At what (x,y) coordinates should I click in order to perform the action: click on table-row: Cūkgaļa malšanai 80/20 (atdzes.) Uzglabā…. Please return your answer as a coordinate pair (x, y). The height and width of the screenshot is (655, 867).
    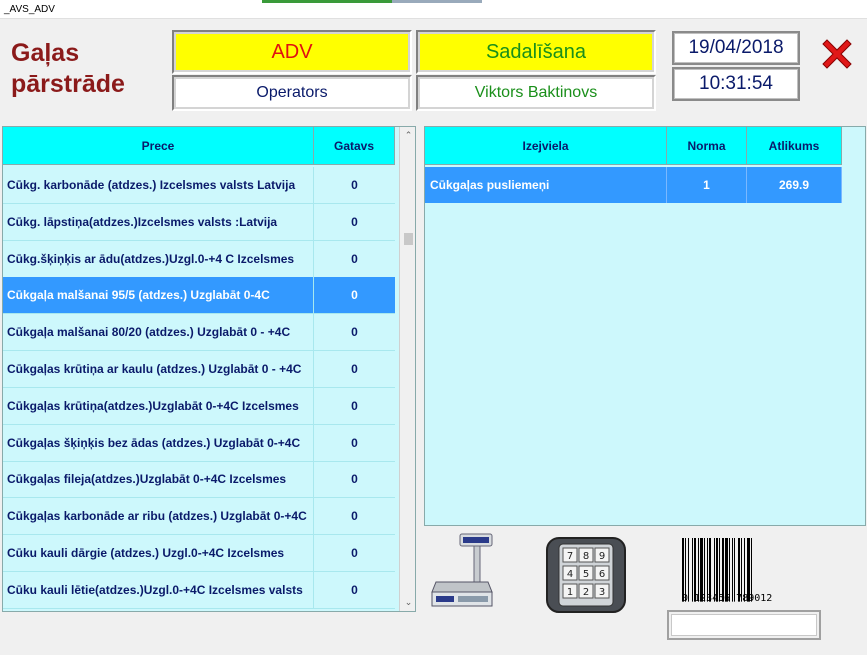
    Looking at the image, I should click on (199, 333).